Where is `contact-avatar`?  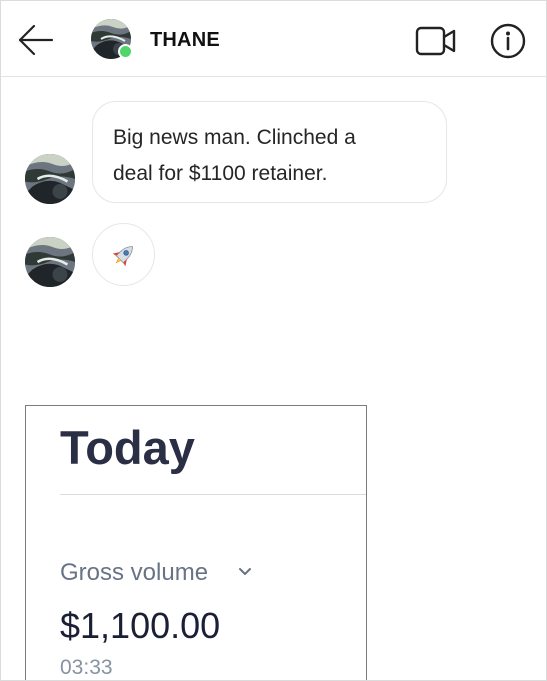 contact-avatar is located at coordinates (112, 40).